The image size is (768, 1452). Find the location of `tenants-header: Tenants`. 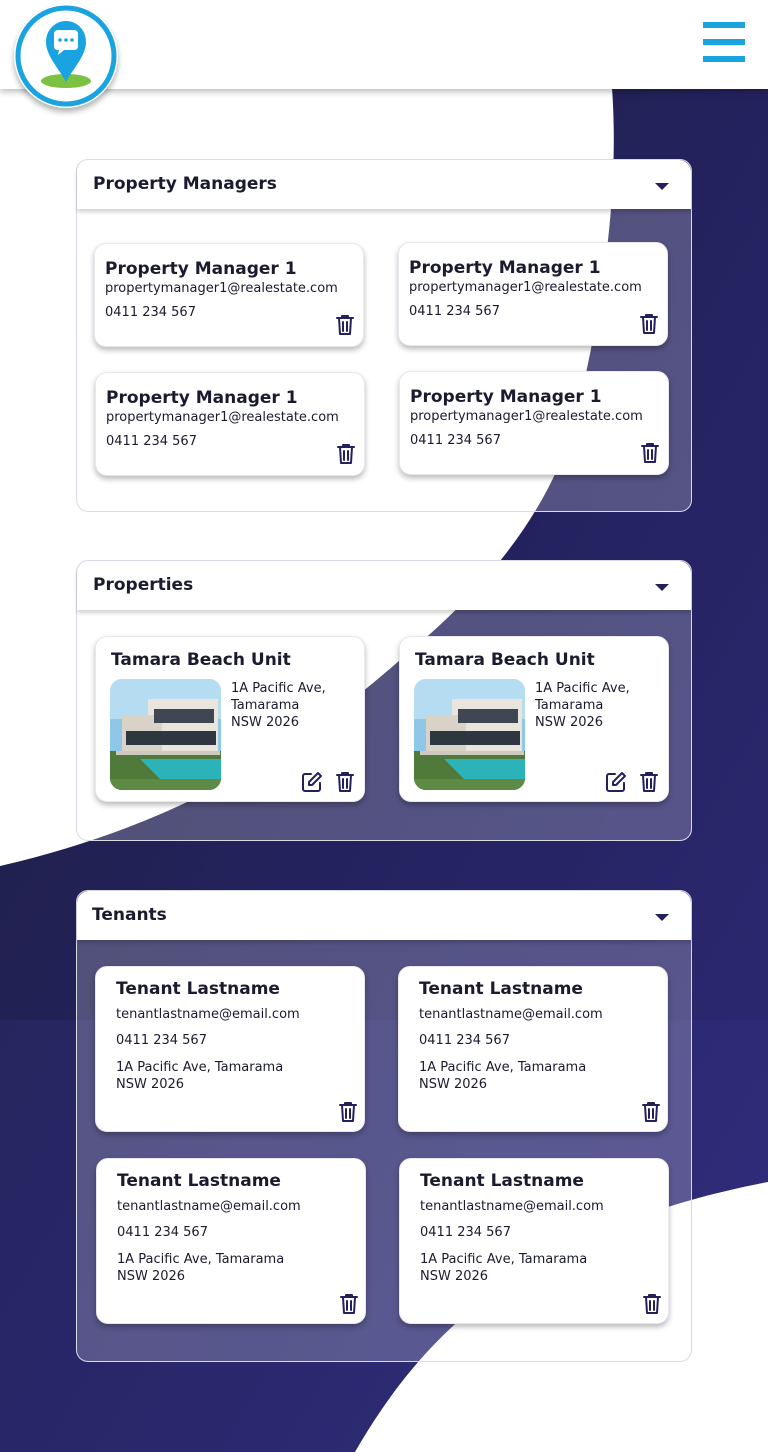

tenants-header: Tenants is located at coordinates (384, 915).